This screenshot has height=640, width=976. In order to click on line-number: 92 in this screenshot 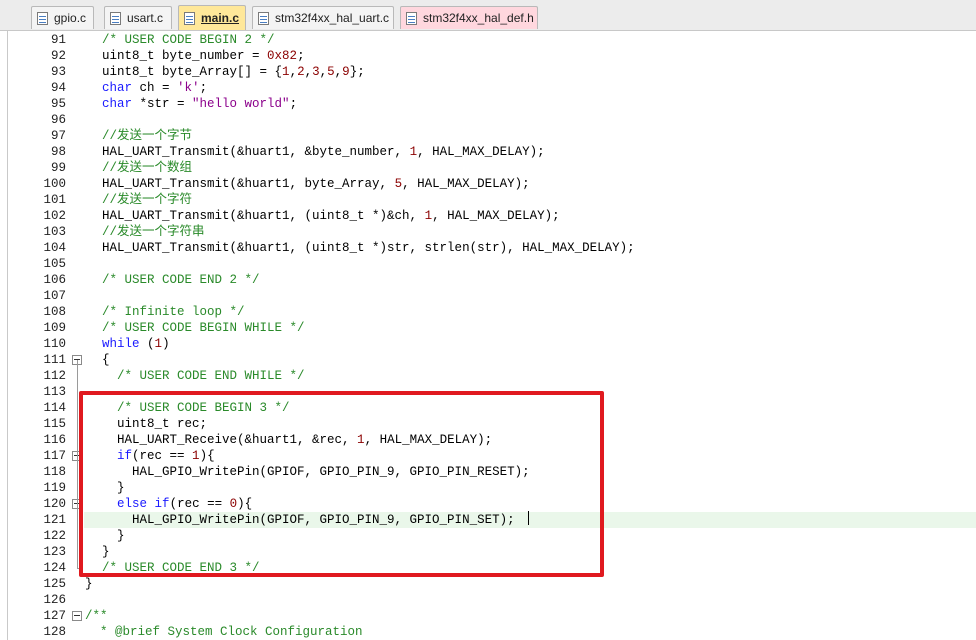, I will do `click(58, 56)`.